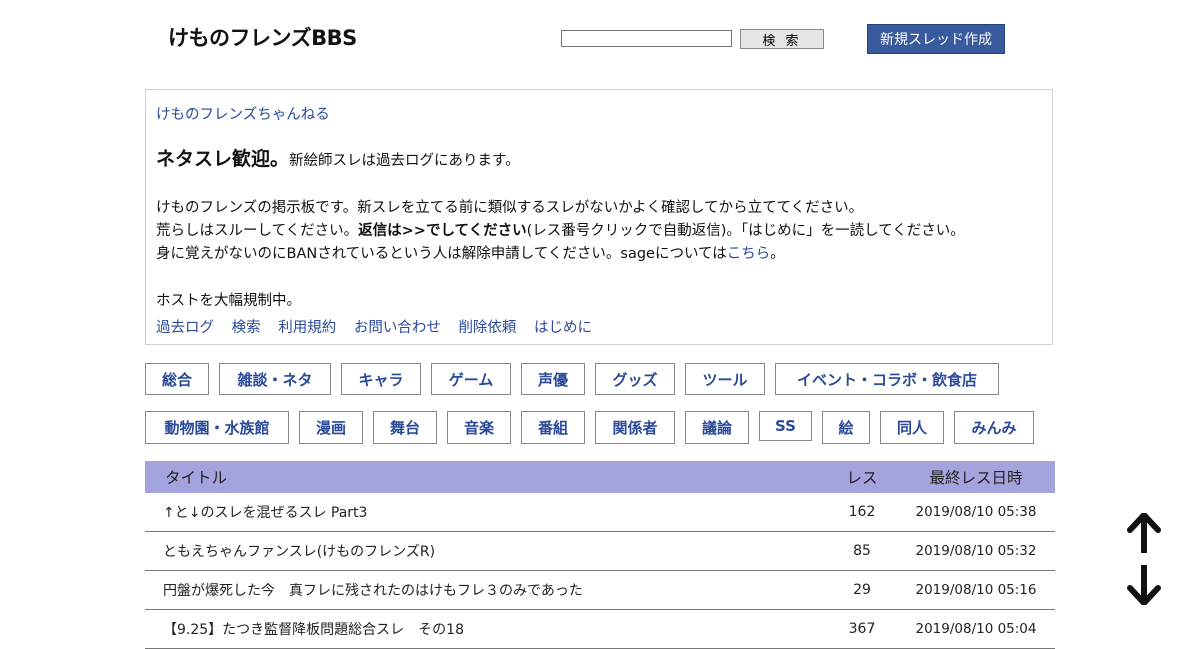  I want to click on thread-res-count: 162, so click(862, 512).